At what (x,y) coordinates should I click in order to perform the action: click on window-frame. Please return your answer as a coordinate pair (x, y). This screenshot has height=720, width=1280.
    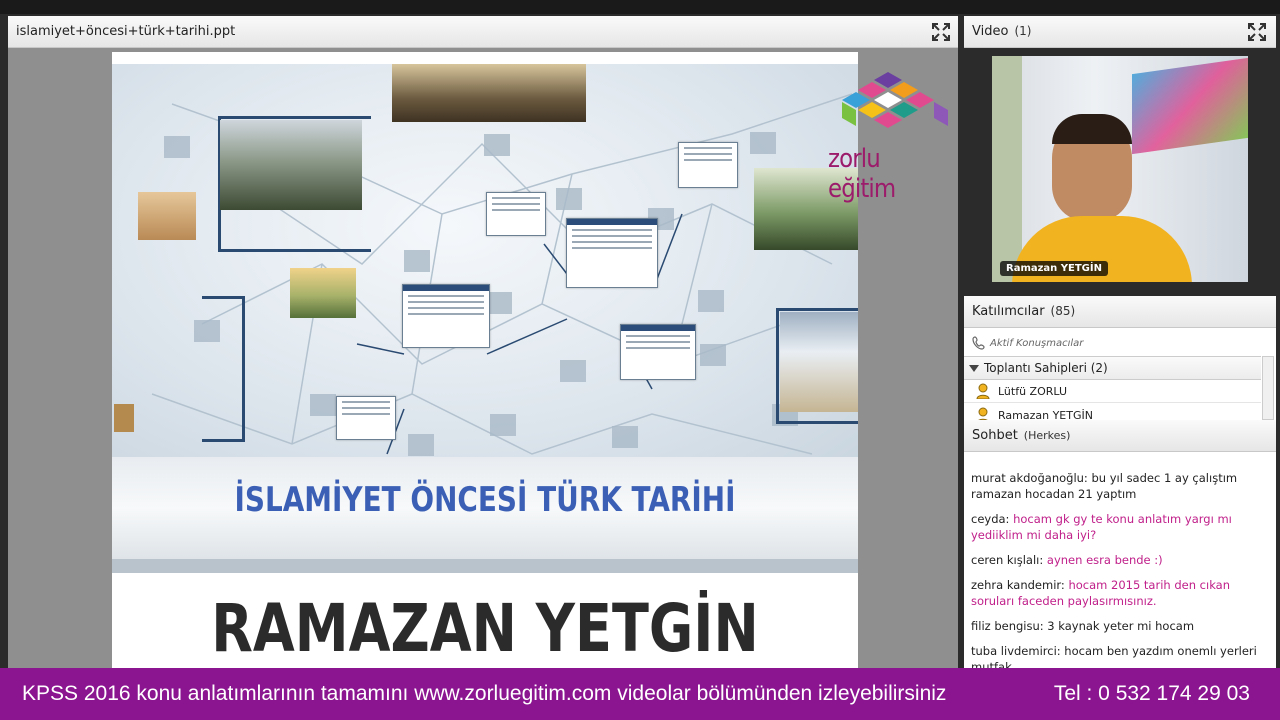
    Looking at the image, I should click on (1007, 169).